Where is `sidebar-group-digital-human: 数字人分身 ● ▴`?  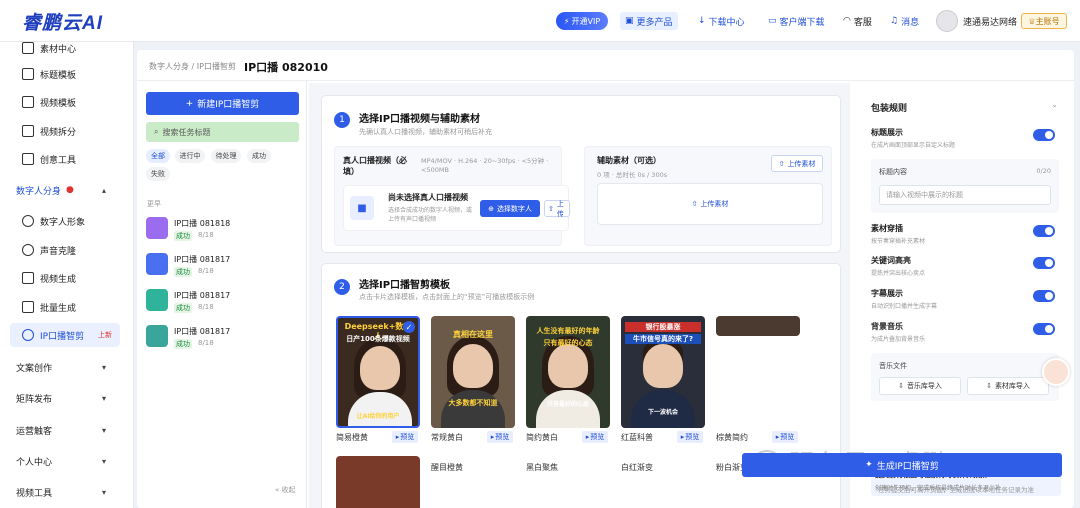
sidebar-group-digital-human: 数字人分身 ● ▴ is located at coordinates (66, 190).